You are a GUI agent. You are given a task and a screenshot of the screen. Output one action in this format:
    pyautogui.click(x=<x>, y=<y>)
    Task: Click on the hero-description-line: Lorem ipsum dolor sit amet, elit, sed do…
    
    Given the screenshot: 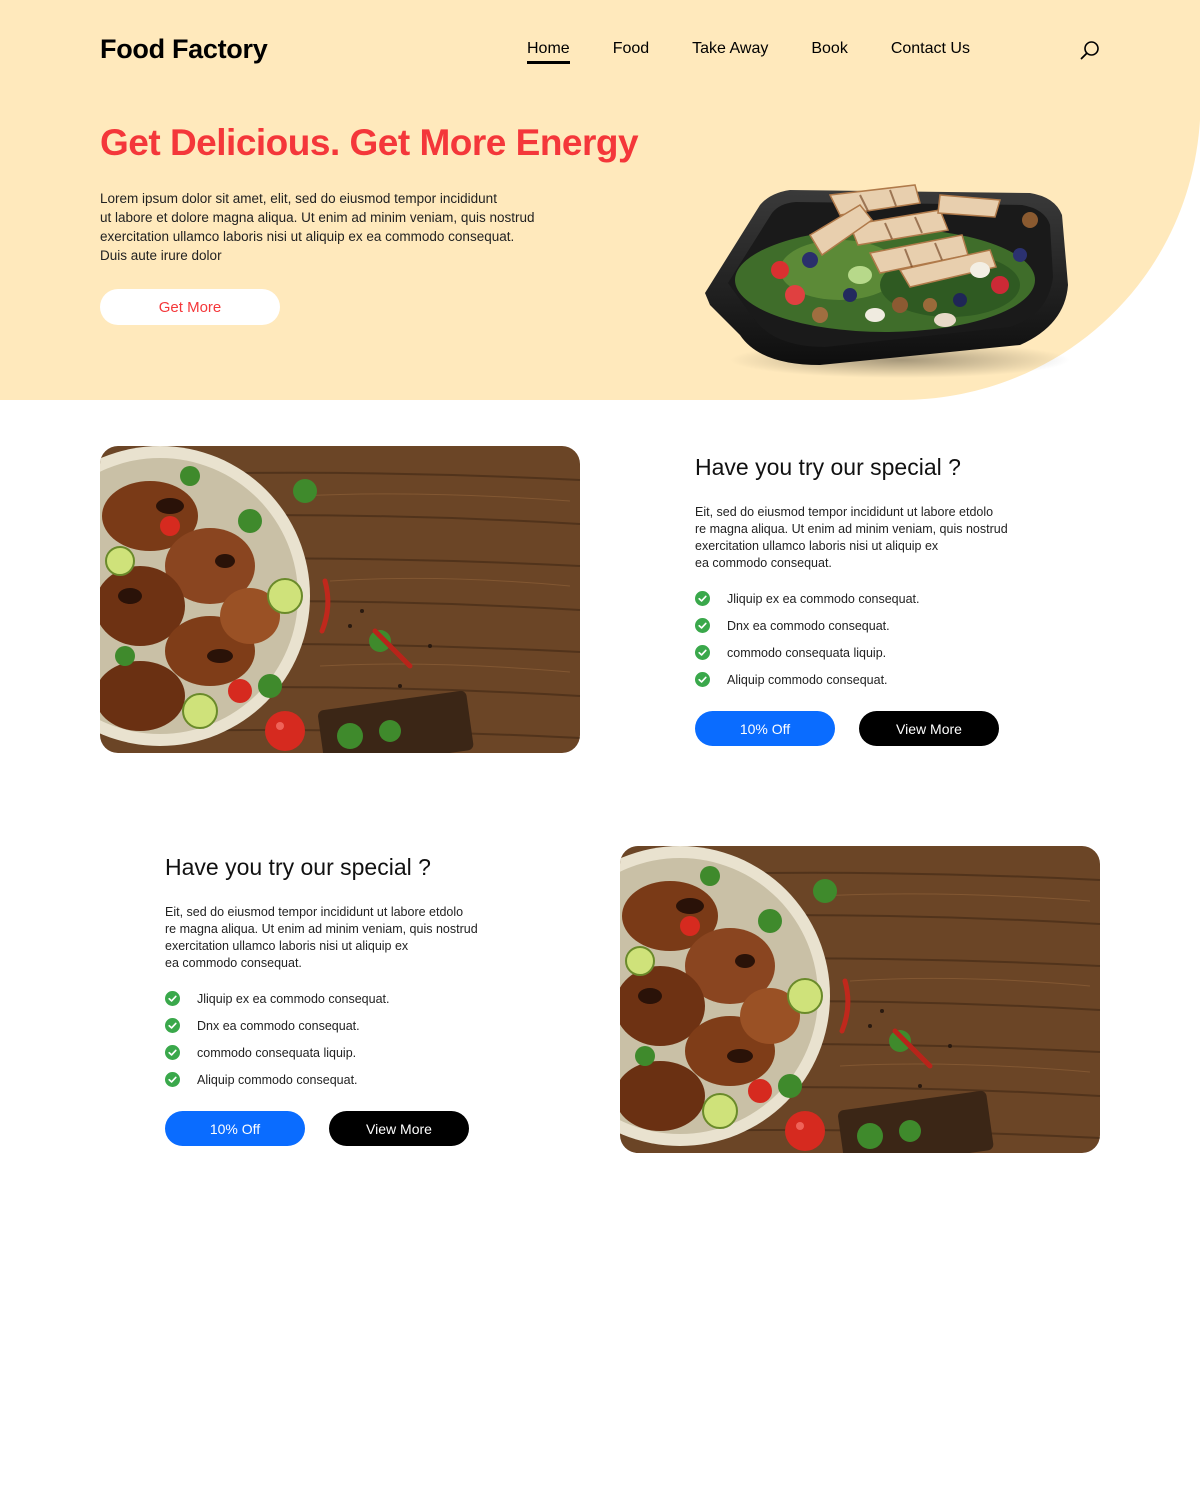 What is the action you would take?
    pyautogui.click(x=298, y=198)
    